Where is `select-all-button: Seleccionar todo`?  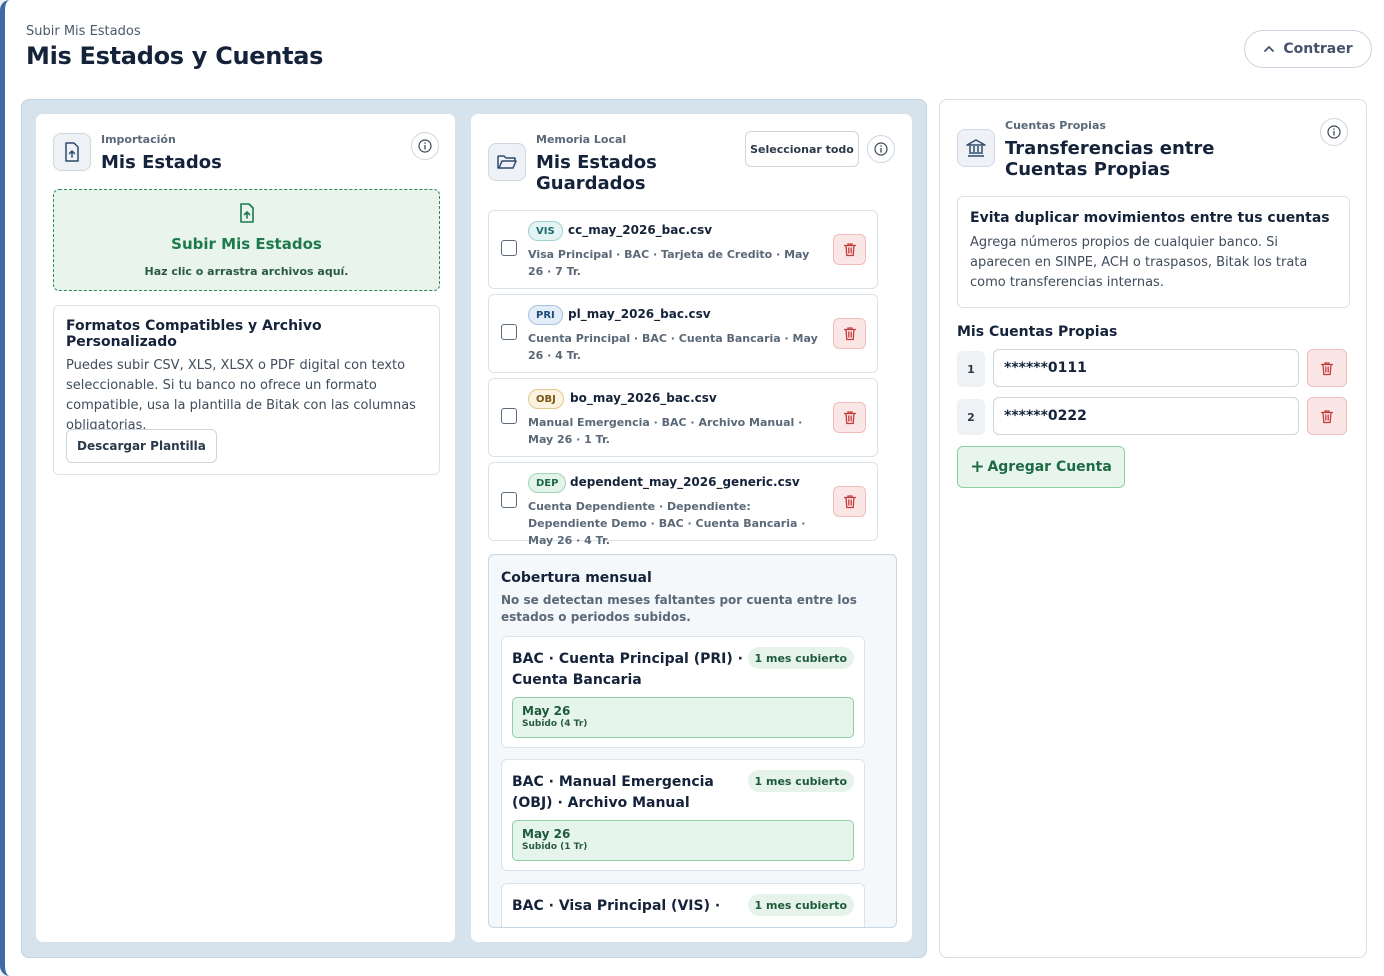 select-all-button: Seleccionar todo is located at coordinates (802, 149).